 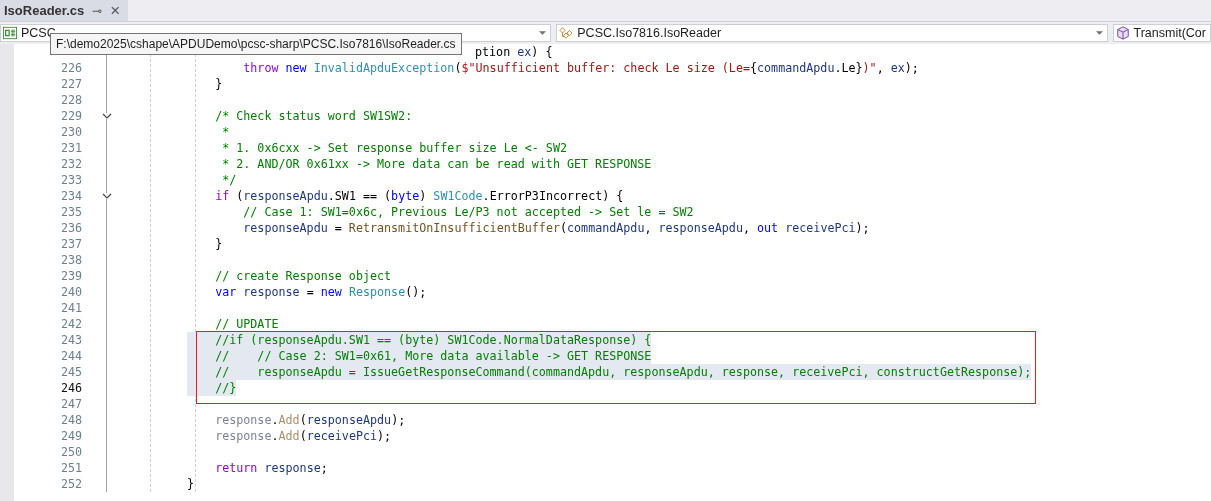 What do you see at coordinates (71, 292) in the screenshot?
I see `line-number: 240` at bounding box center [71, 292].